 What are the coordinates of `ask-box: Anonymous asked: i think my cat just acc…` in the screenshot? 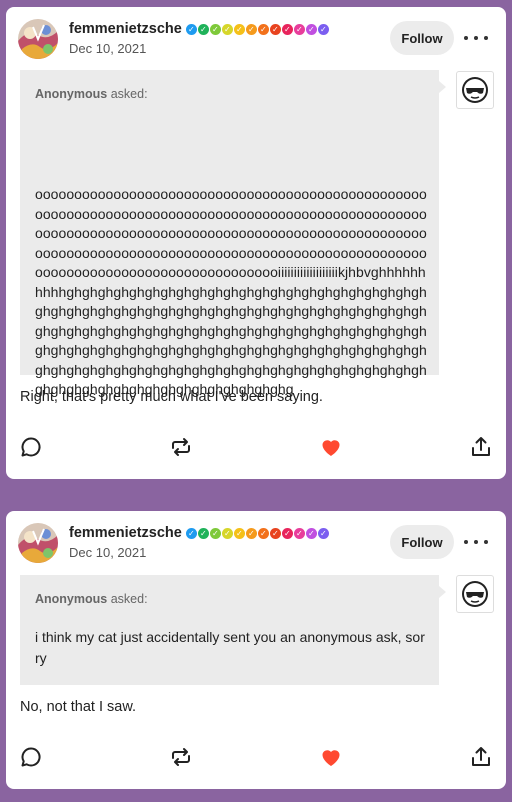 It's located at (229, 630).